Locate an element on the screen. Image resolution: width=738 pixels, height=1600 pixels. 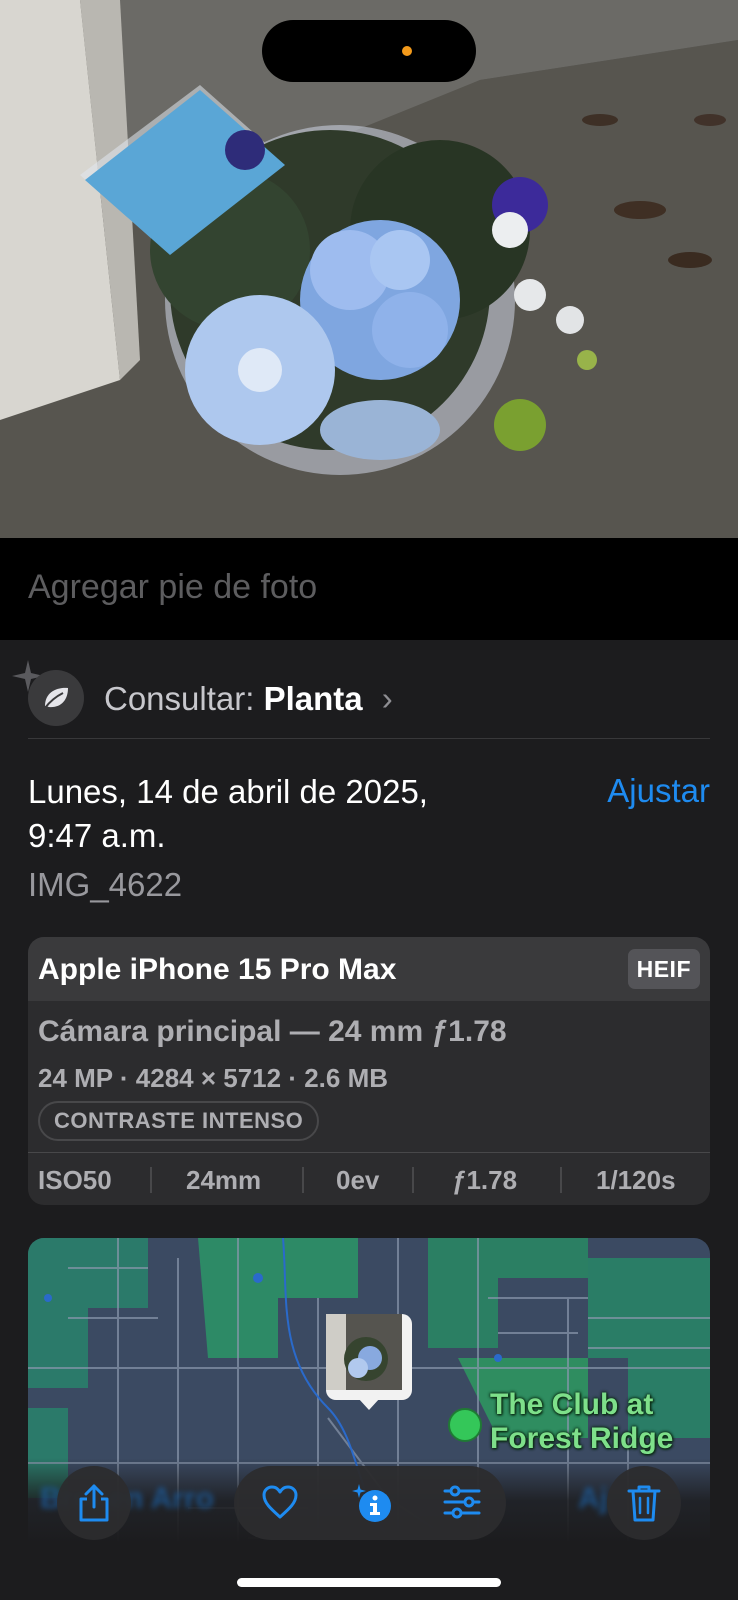
photo-location-pin is located at coordinates (369, 1357).